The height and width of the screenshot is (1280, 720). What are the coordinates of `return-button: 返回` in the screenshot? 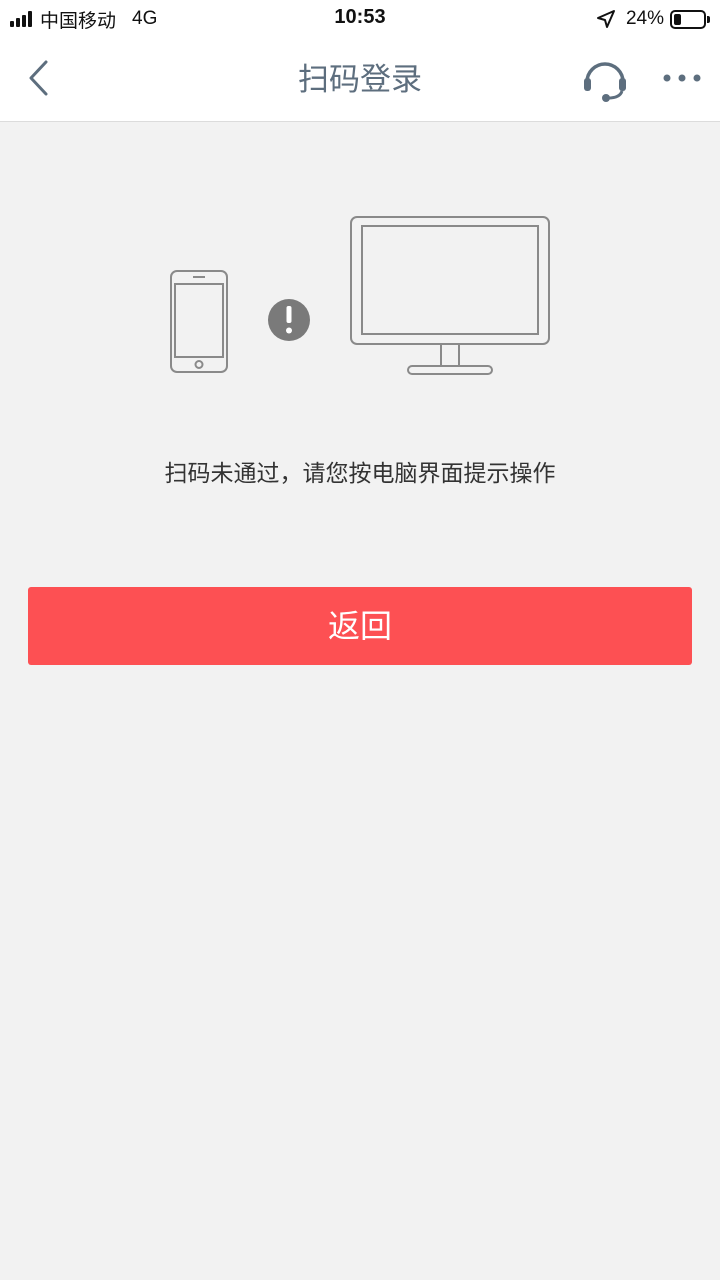 It's located at (360, 626).